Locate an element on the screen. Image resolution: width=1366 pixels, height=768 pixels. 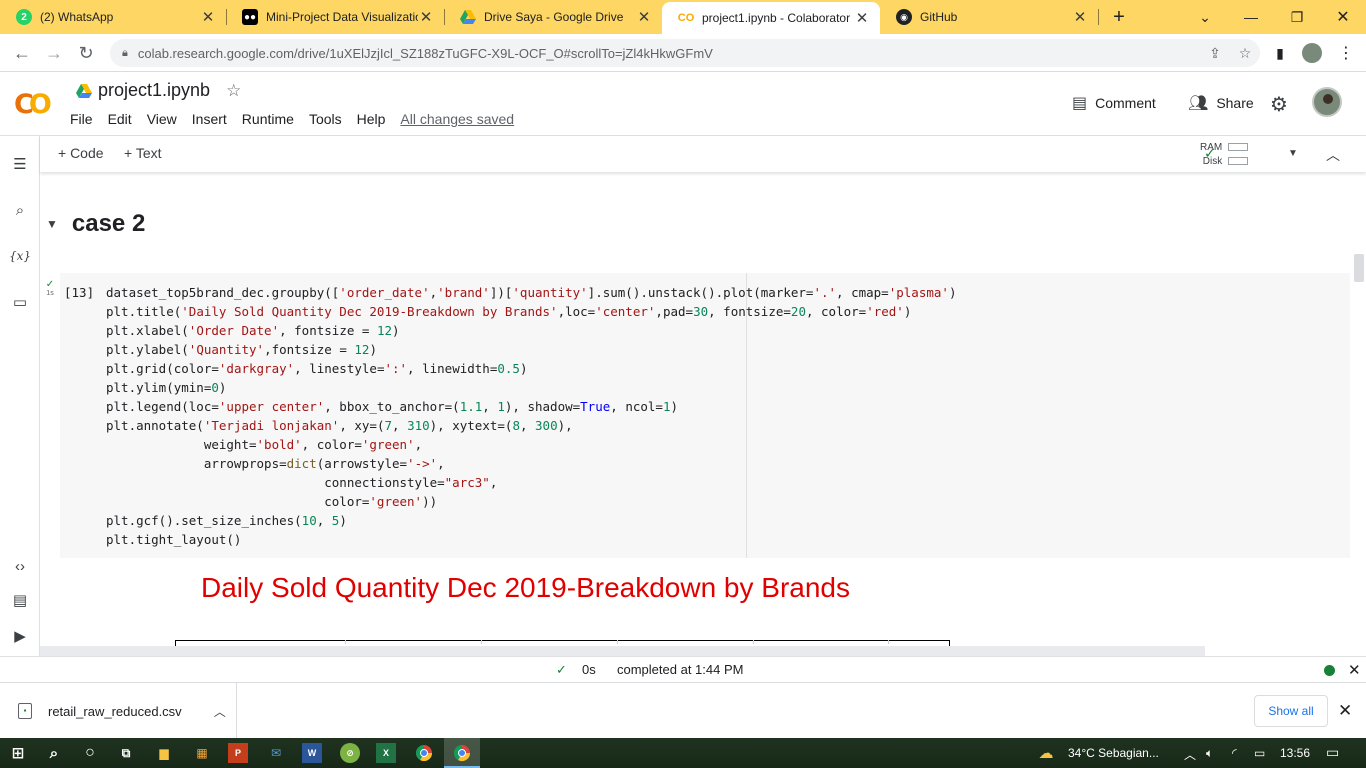
variables-icon: {x} is located at coordinates (20, 256).